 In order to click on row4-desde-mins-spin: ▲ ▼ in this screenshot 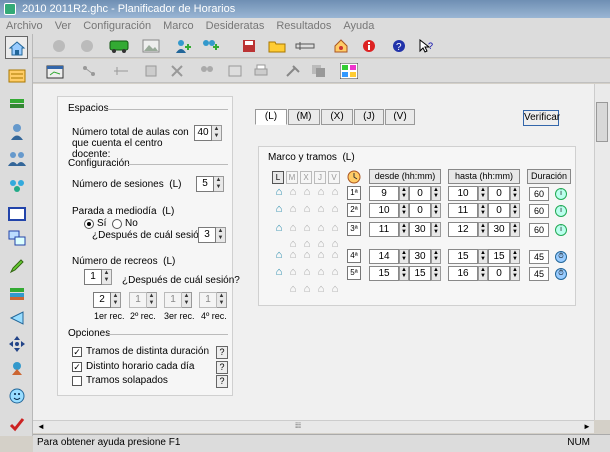, I will do `click(436, 256)`.